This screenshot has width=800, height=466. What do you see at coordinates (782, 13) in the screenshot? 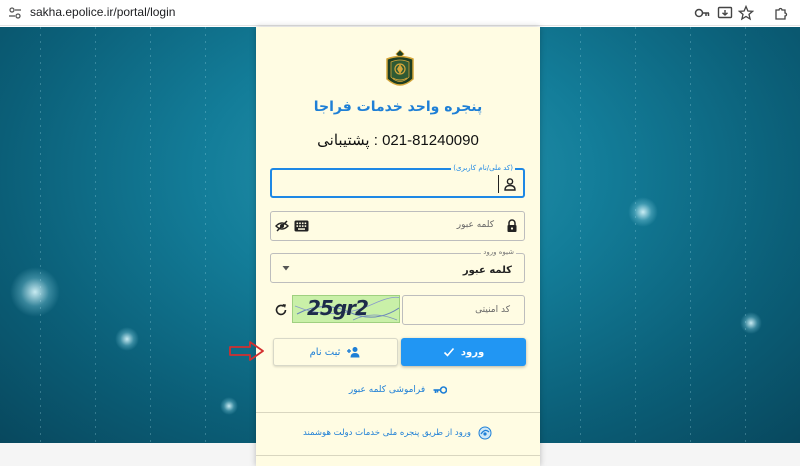
I see `extensions-puzzle-icon` at bounding box center [782, 13].